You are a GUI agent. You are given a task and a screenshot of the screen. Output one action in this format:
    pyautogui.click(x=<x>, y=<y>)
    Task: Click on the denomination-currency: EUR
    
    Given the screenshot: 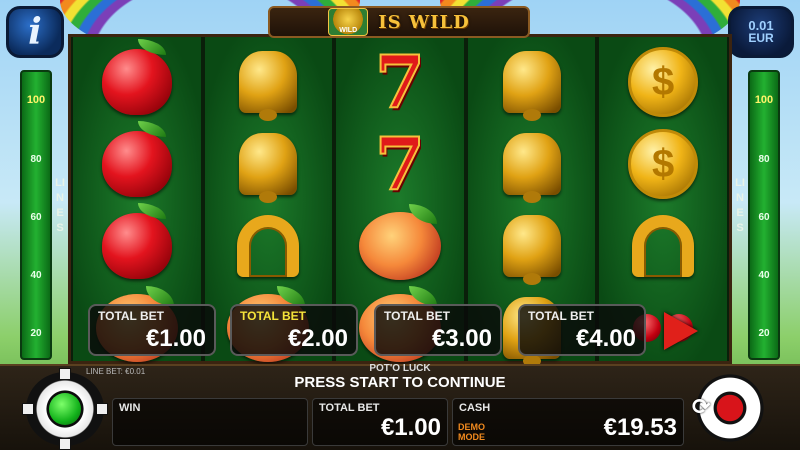 What is the action you would take?
    pyautogui.click(x=761, y=38)
    